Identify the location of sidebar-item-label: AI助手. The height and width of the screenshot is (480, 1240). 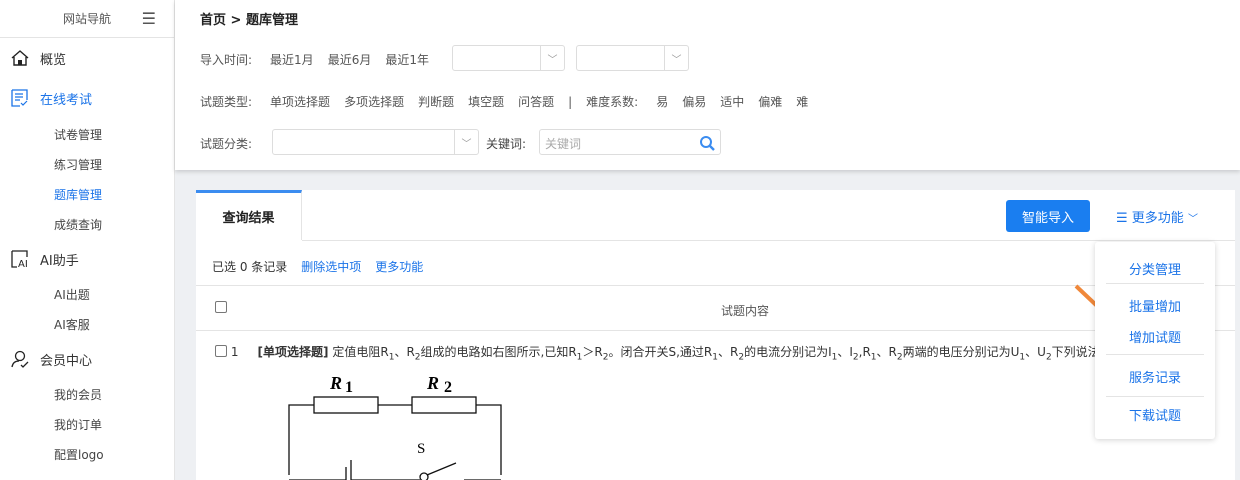
(59, 261).